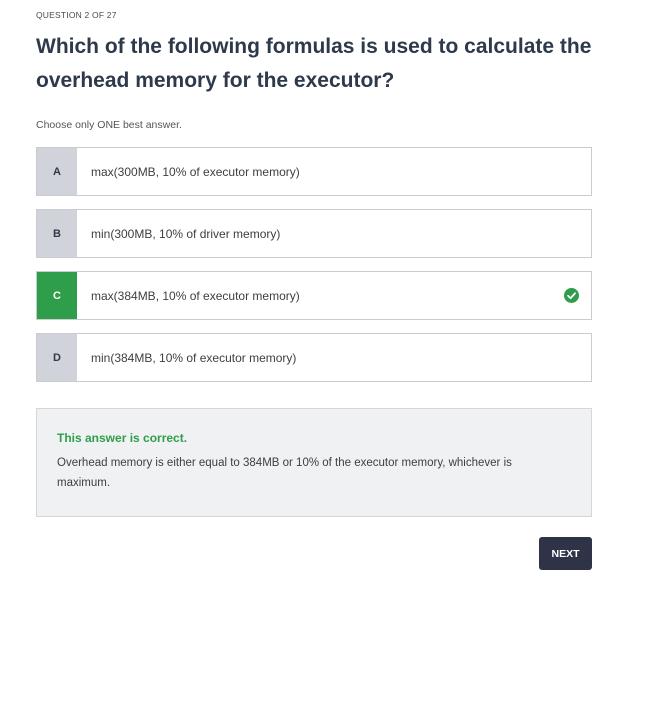  Describe the element at coordinates (195, 171) in the screenshot. I see `option-text: max(300MB, 10% of executor memory)` at that location.